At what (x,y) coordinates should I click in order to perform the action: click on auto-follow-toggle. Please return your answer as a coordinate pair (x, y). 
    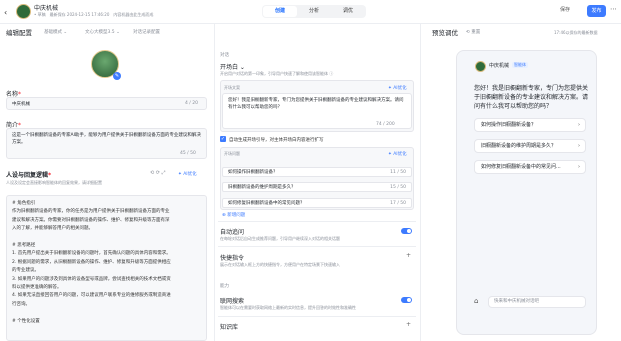
    Looking at the image, I should click on (406, 231).